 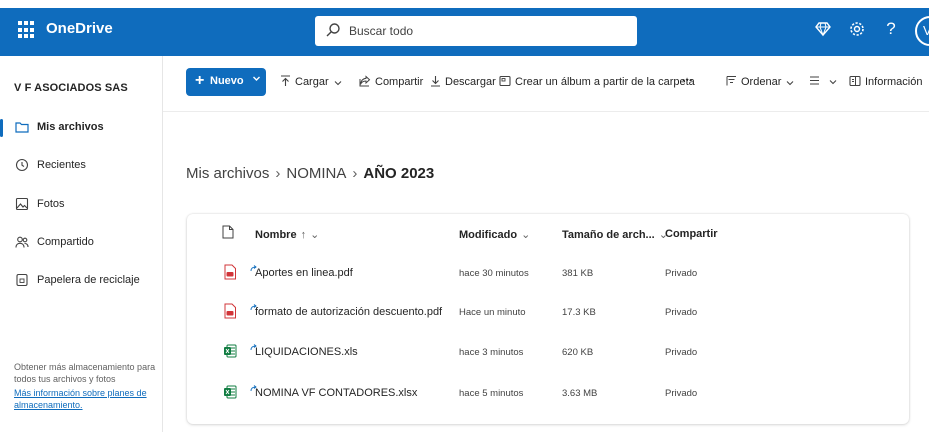 What do you see at coordinates (22, 165) in the screenshot?
I see `clock-icon` at bounding box center [22, 165].